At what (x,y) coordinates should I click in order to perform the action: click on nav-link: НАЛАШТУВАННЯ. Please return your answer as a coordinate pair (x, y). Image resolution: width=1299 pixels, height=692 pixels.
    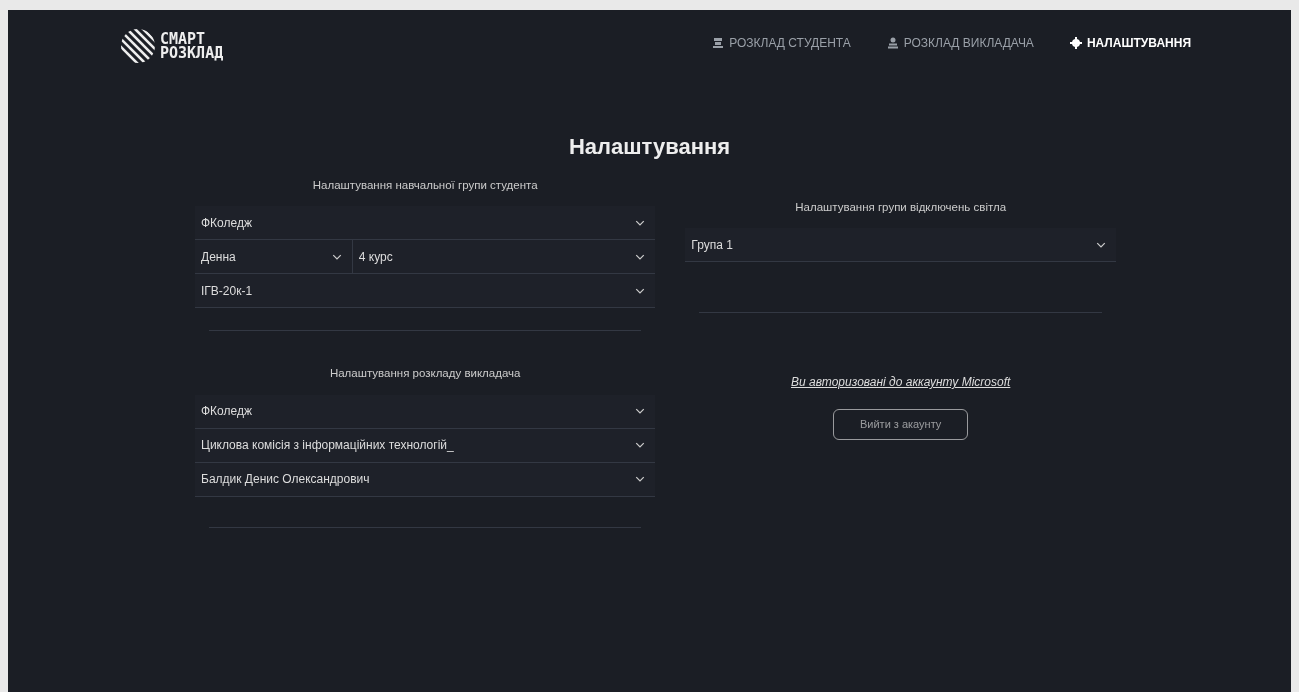
    Looking at the image, I should click on (1130, 43).